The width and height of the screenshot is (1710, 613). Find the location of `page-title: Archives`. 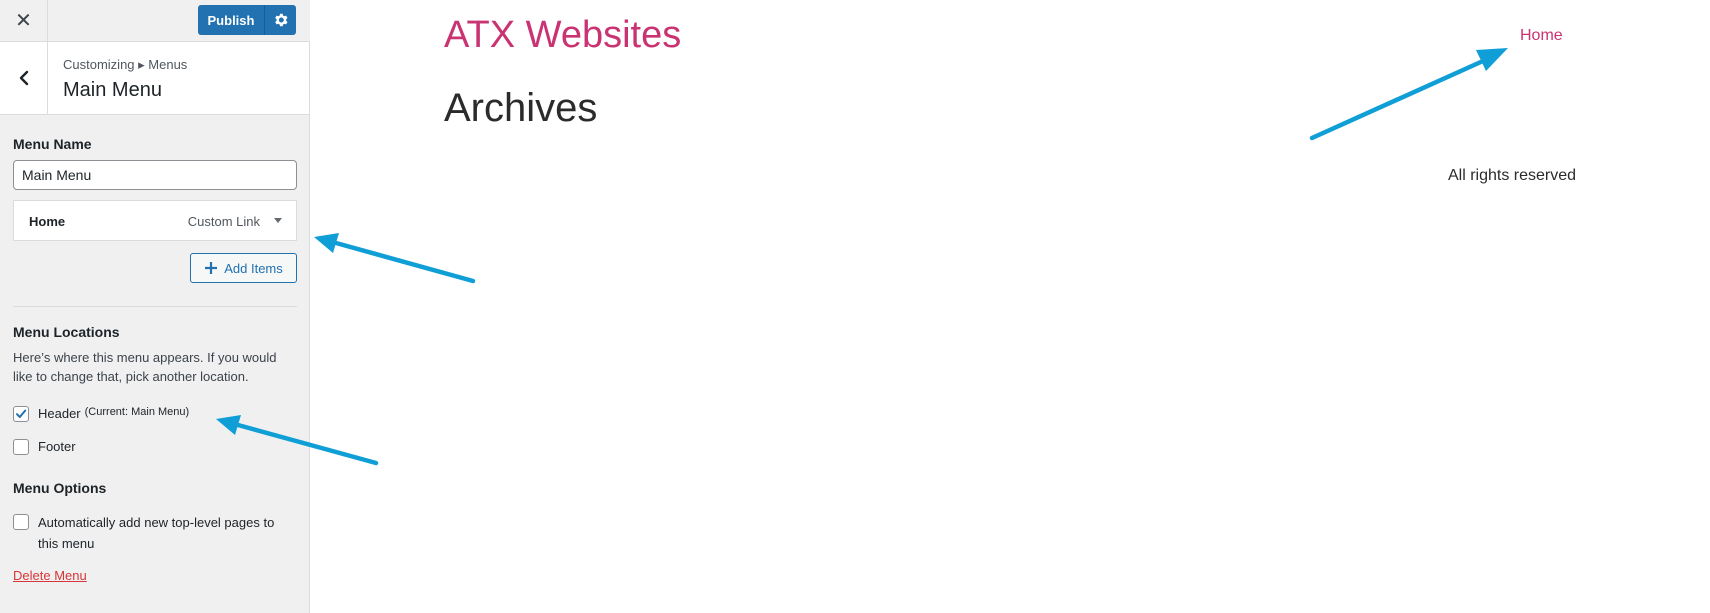

page-title: Archives is located at coordinates (521, 108).